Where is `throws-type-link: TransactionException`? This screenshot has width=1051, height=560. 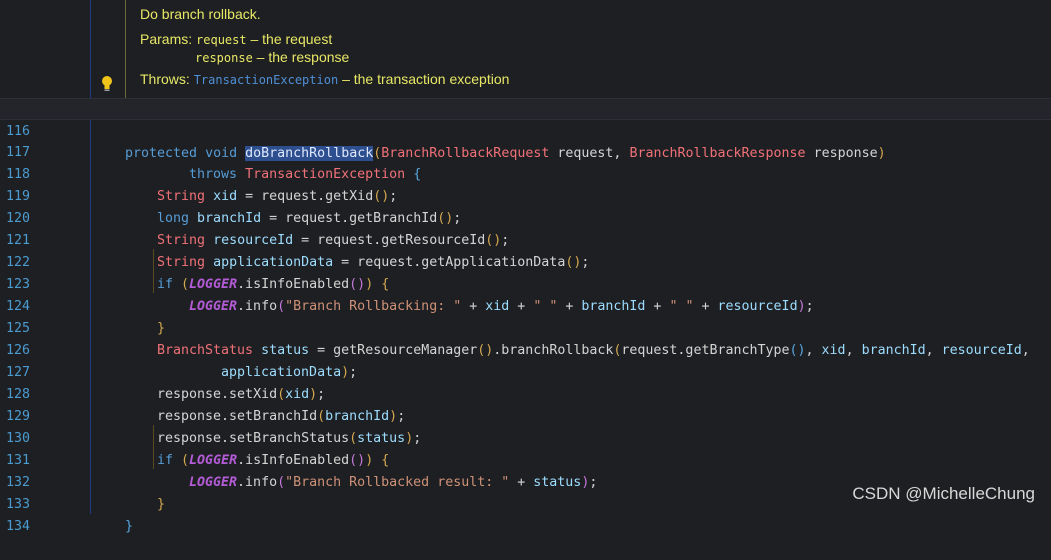
throws-type-link: TransactionException is located at coordinates (266, 80).